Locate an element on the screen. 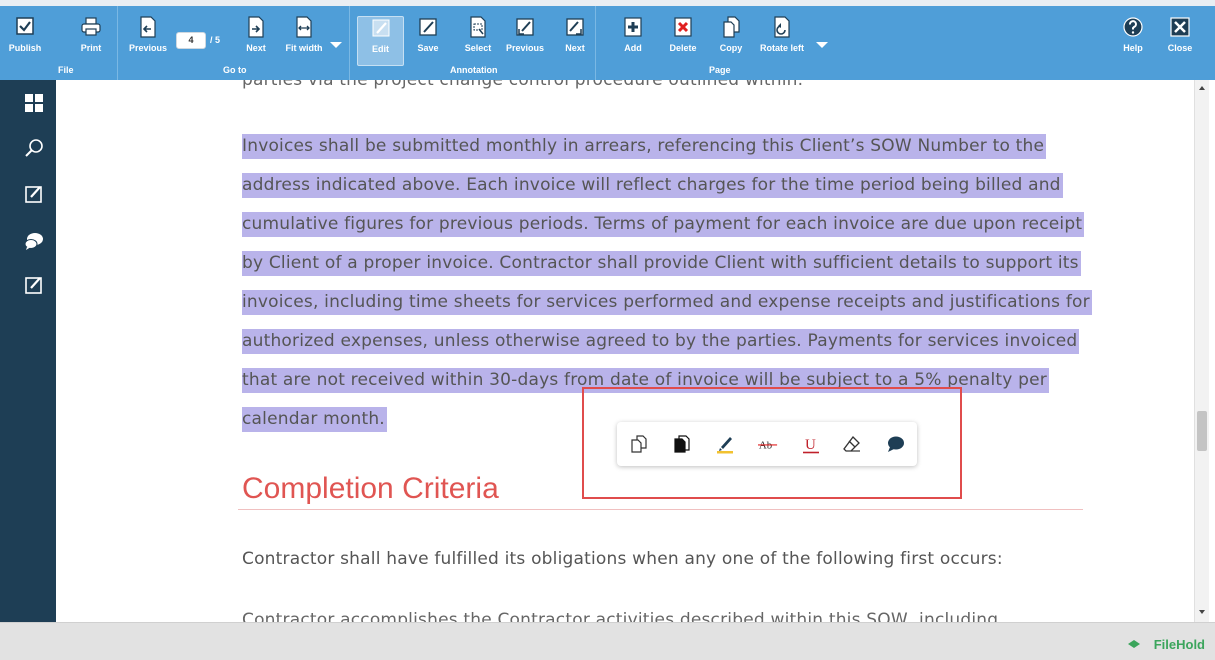 The height and width of the screenshot is (660, 1215). save-annotation-button: Save is located at coordinates (428, 42).